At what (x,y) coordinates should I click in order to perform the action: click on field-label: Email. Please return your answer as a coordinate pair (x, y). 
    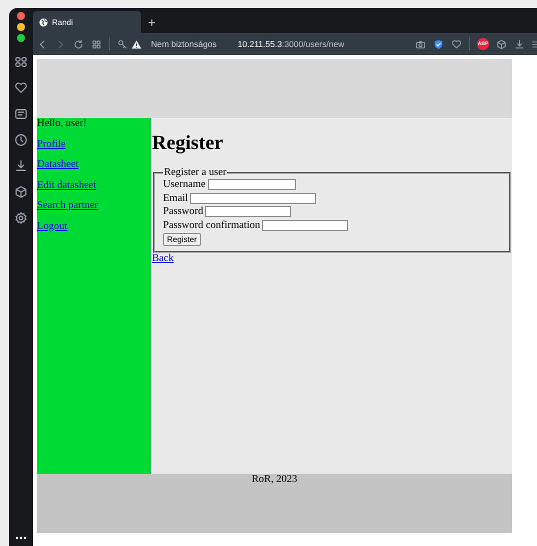
    Looking at the image, I should click on (175, 198).